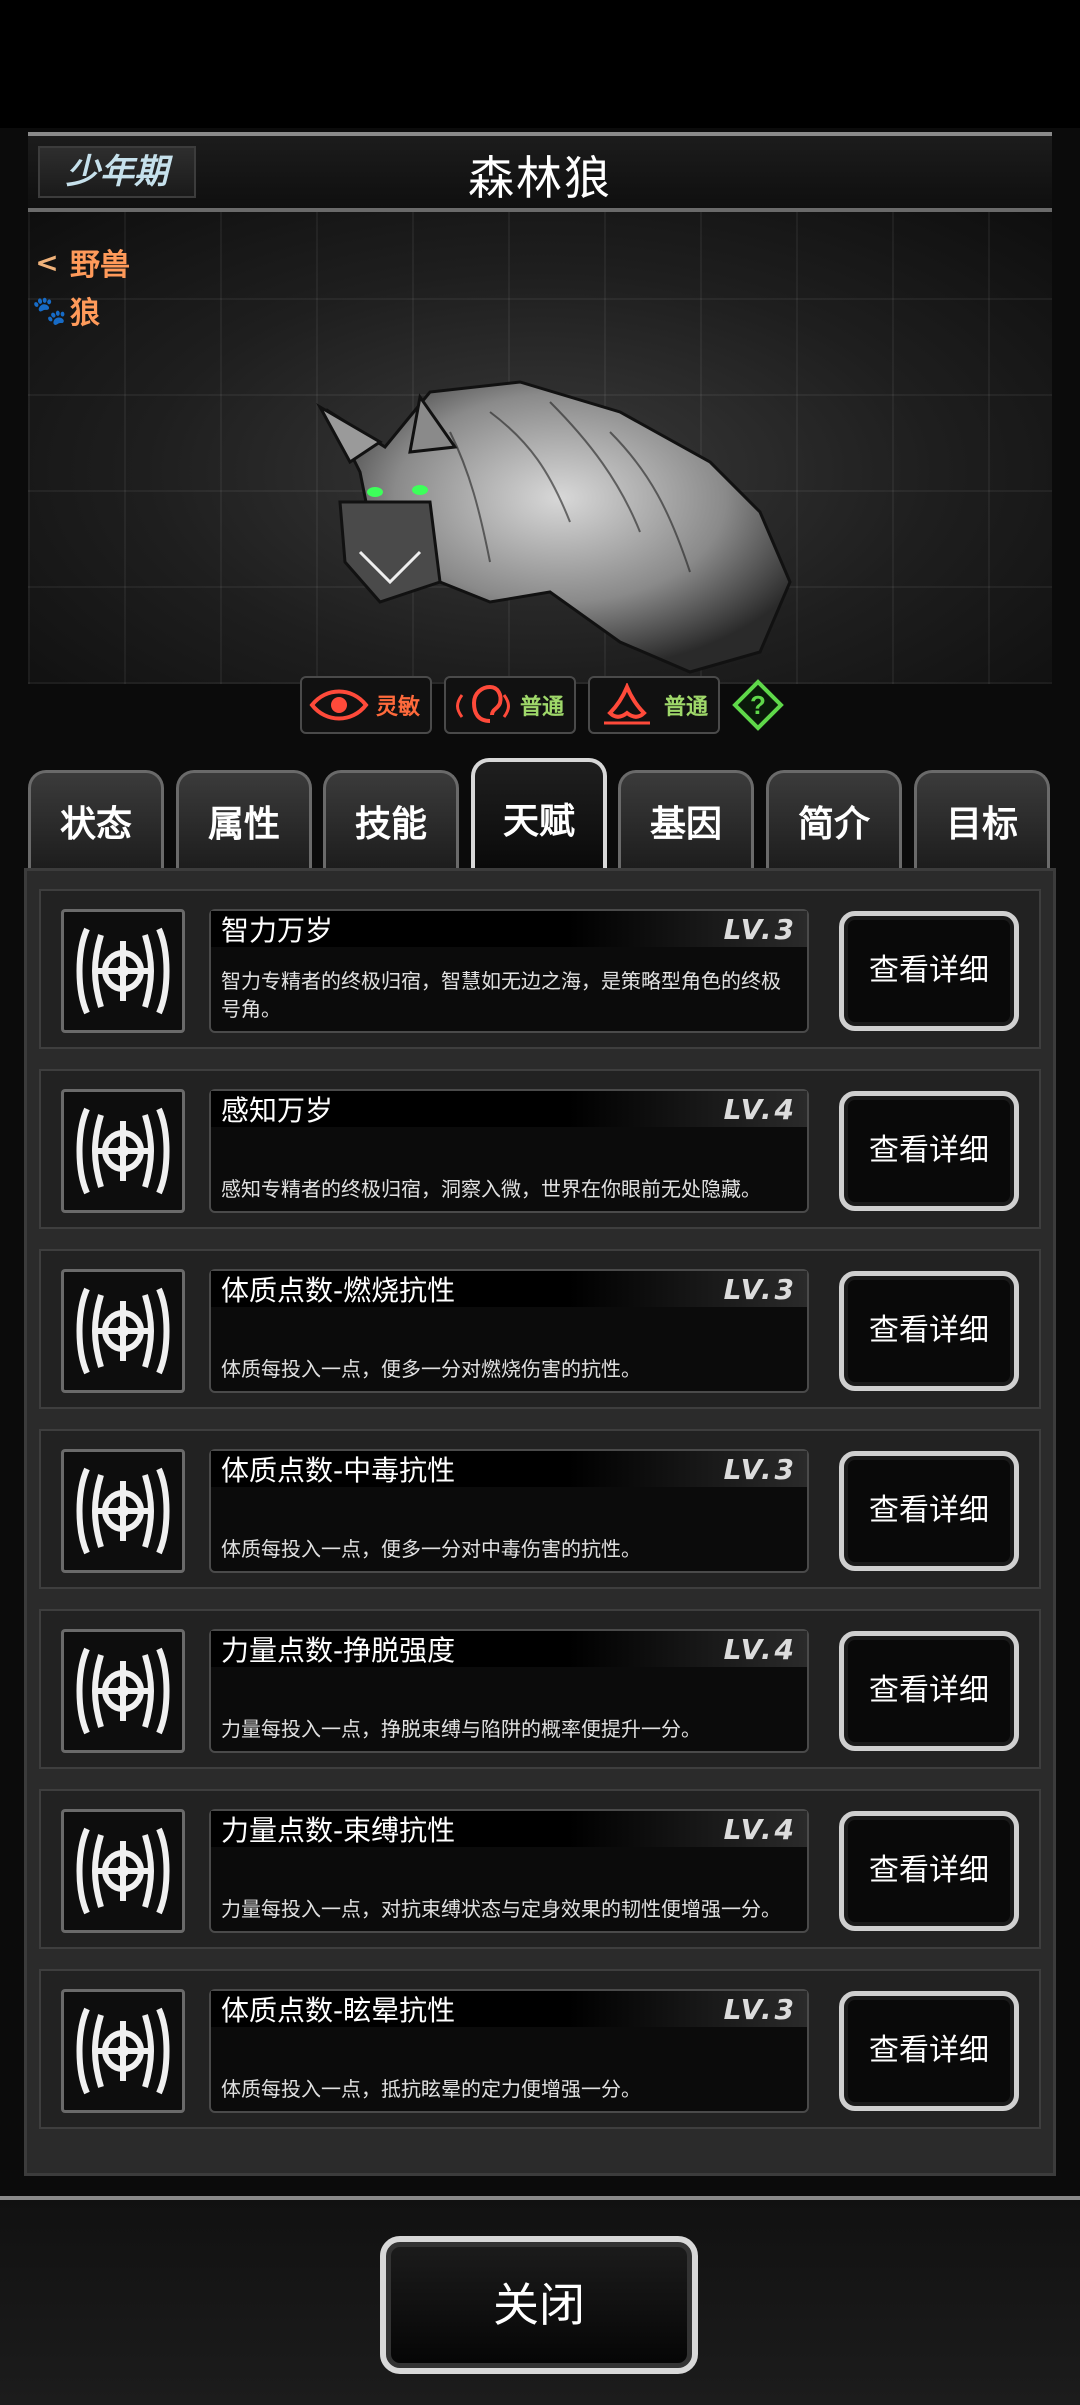  What do you see at coordinates (540, 178) in the screenshot?
I see `creature-name: 森林狼` at bounding box center [540, 178].